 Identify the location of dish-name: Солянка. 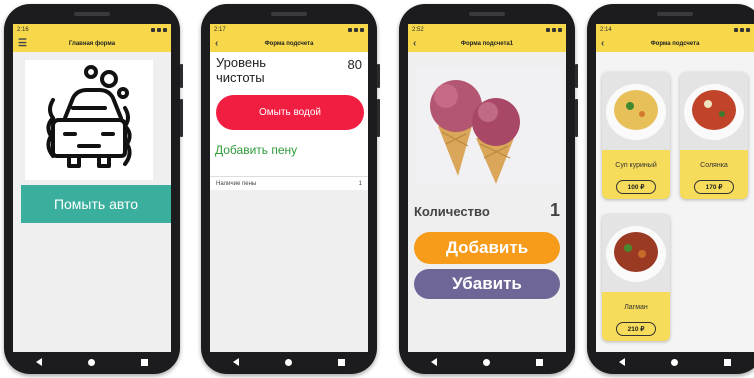
(714, 165).